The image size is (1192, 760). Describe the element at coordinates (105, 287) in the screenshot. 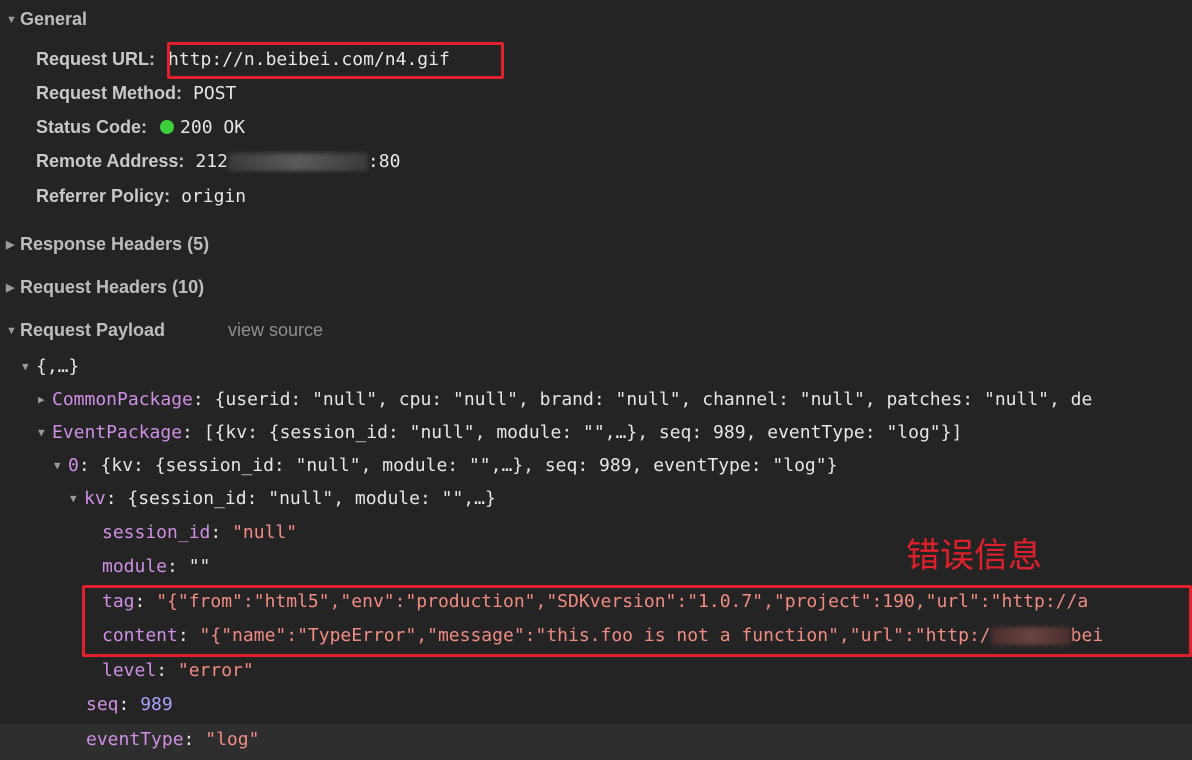

I see `request-headers-section-header: ▶ Request Headers (10)` at that location.